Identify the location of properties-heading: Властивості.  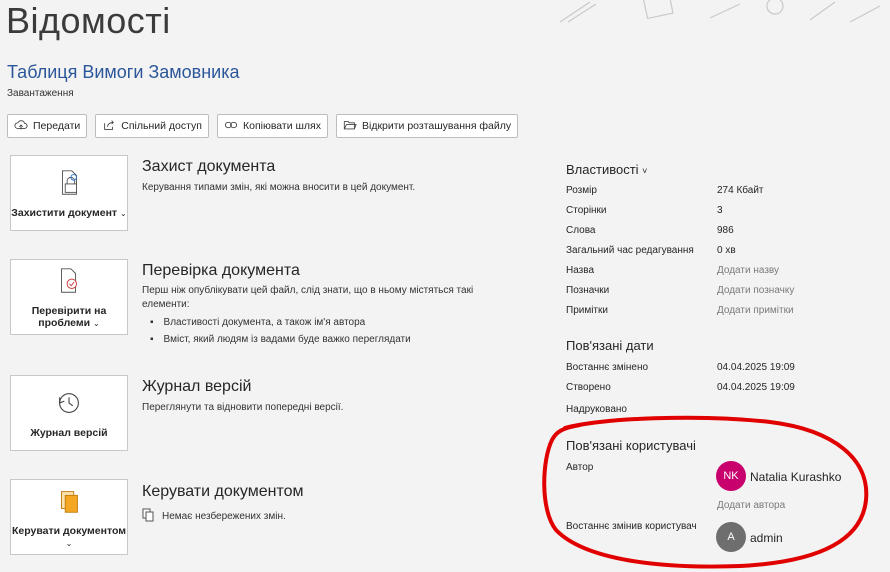
(602, 169).